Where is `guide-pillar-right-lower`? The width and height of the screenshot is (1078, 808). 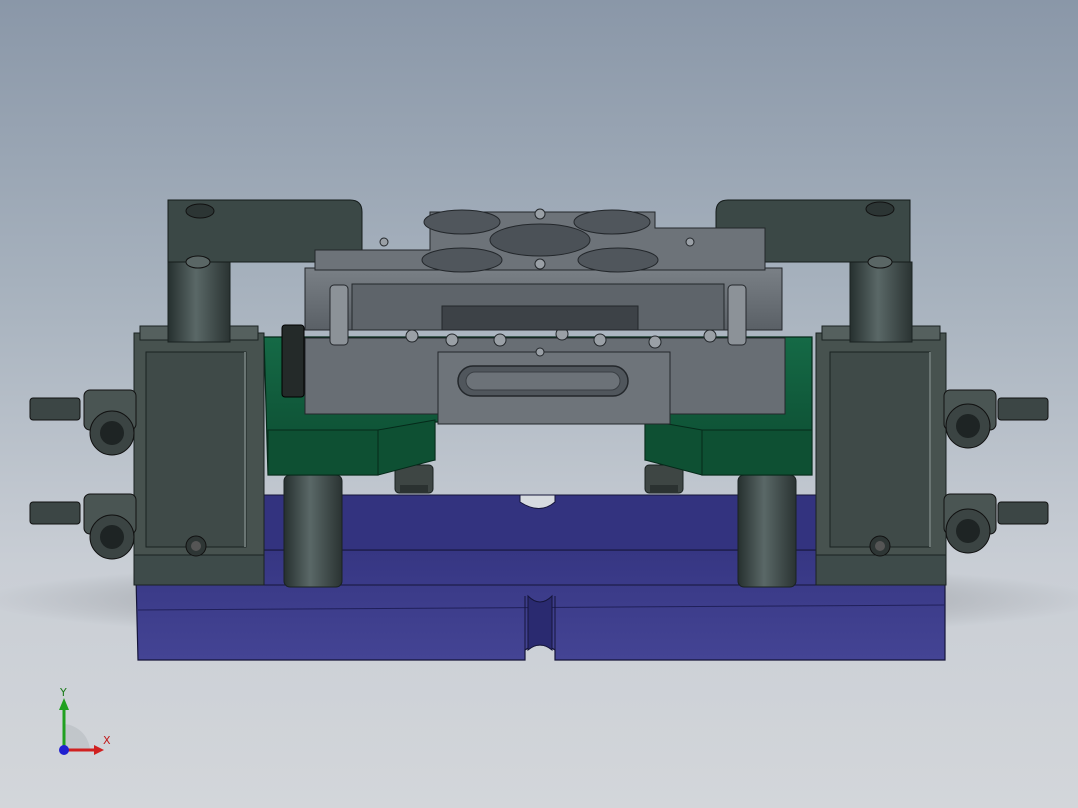 guide-pillar-right-lower is located at coordinates (767, 531).